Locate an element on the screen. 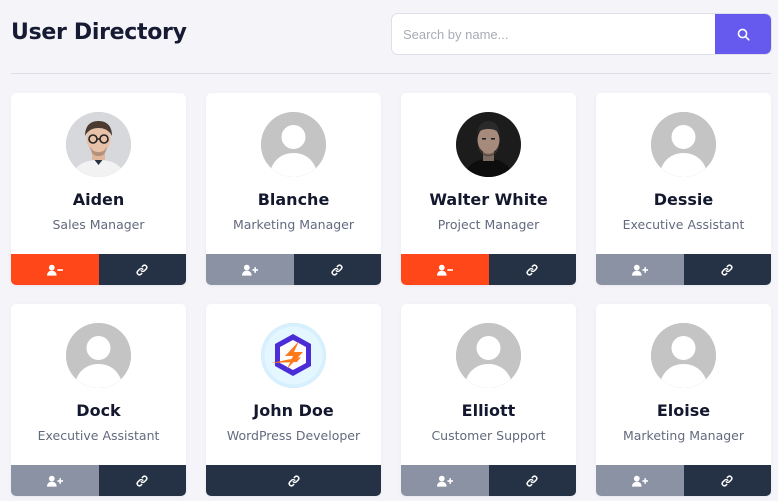 The height and width of the screenshot is (501, 778). user-name: Dessie is located at coordinates (683, 199).